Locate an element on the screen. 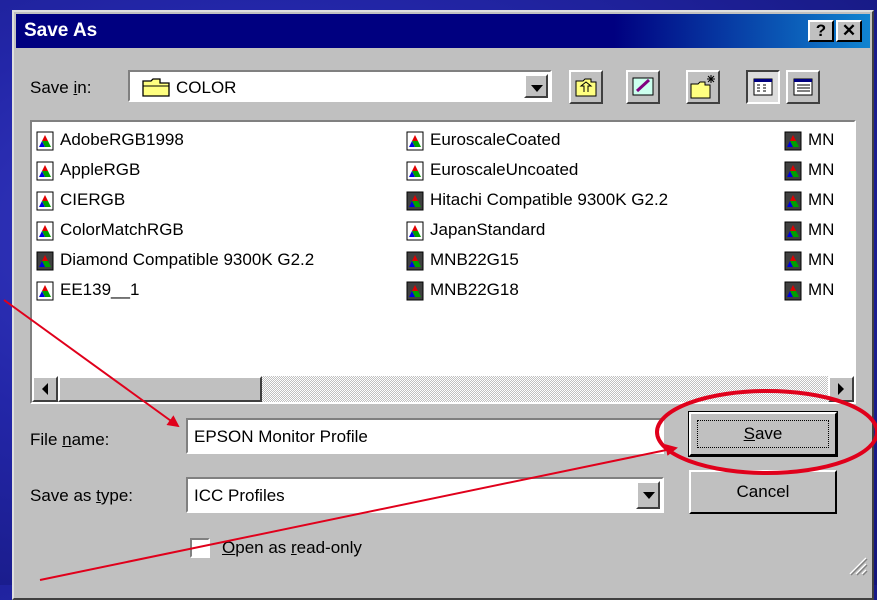 The image size is (877, 600). save-as-type-combo: ICC Profiles is located at coordinates (425, 495).